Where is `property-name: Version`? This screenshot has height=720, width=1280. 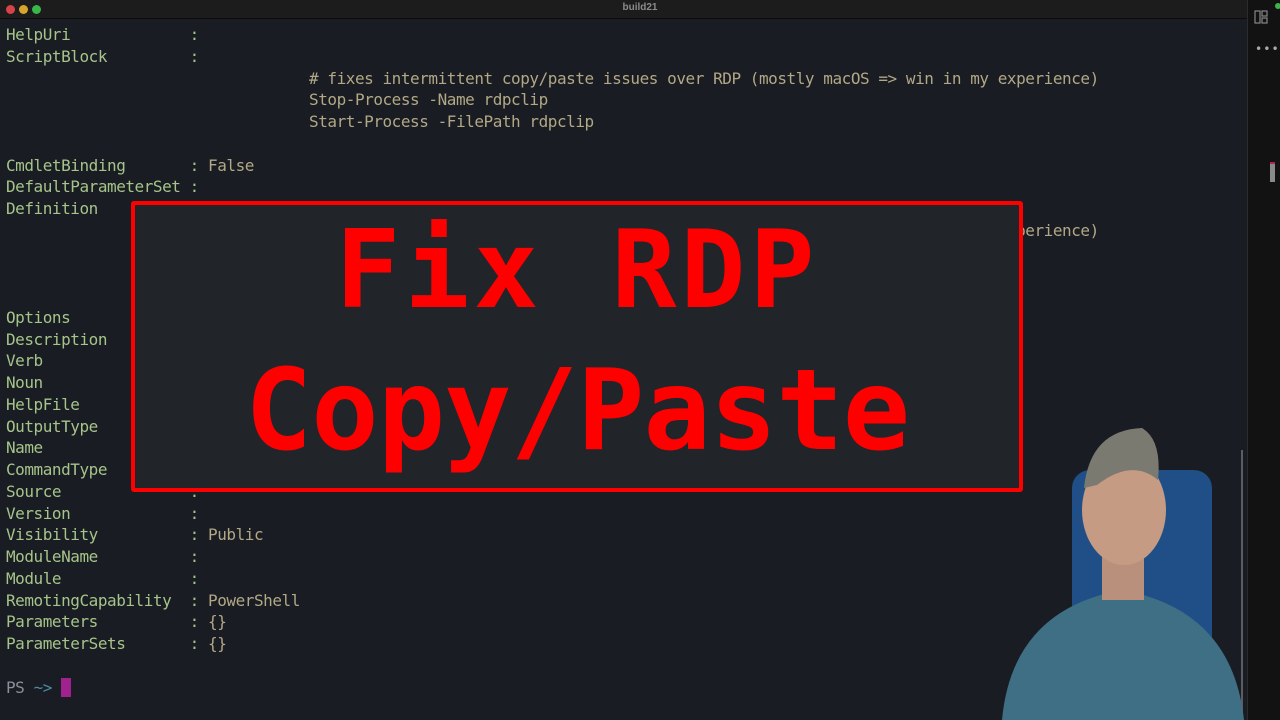 property-name: Version is located at coordinates (98, 513).